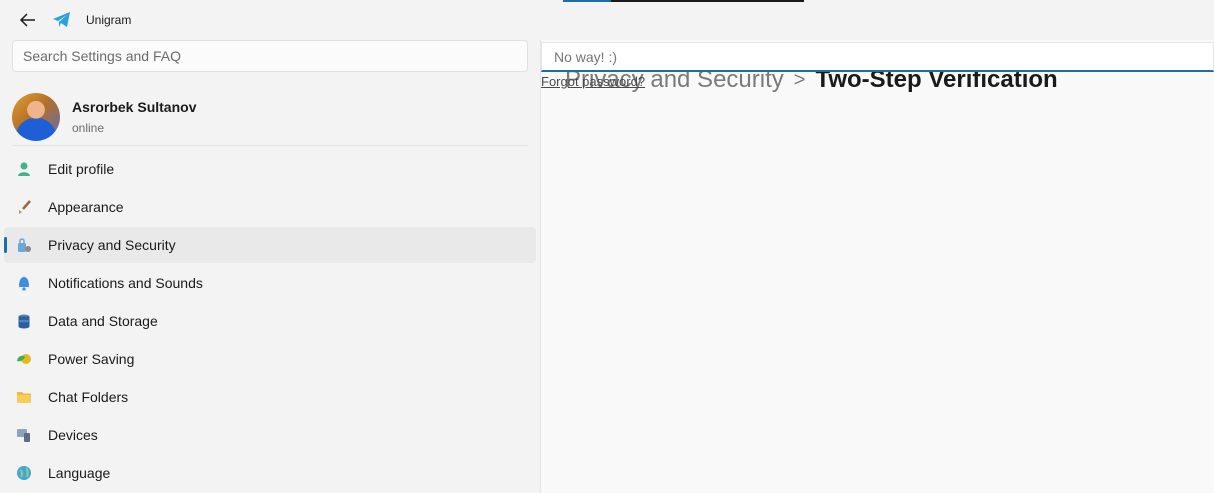  Describe the element at coordinates (109, 20) in the screenshot. I see `app-title: Unigram` at that location.